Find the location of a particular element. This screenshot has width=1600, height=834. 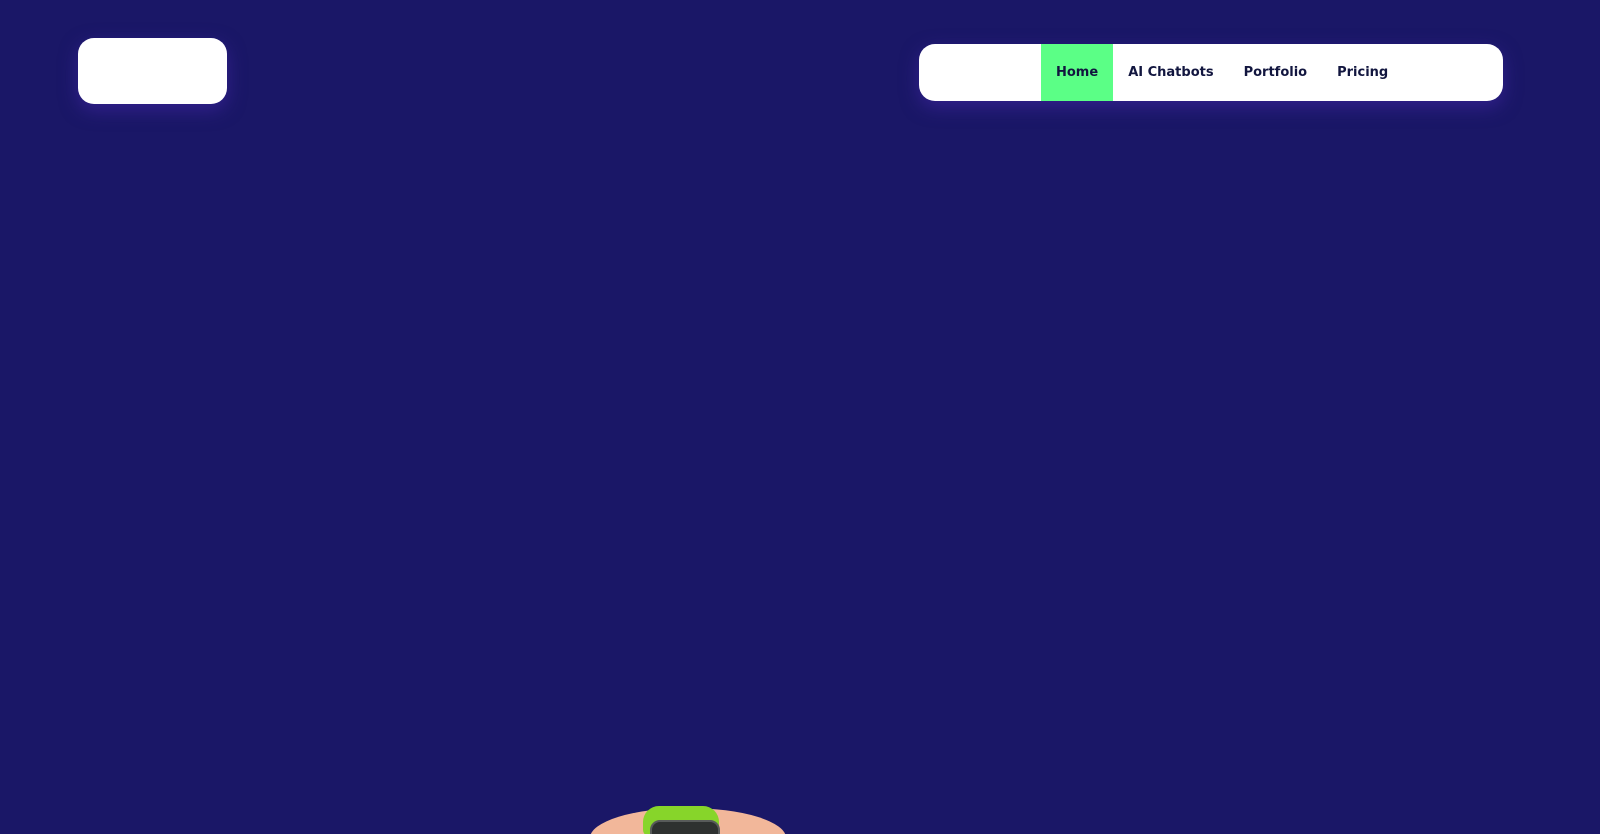

nav-item-portfolio: Portfolio is located at coordinates (1276, 72).